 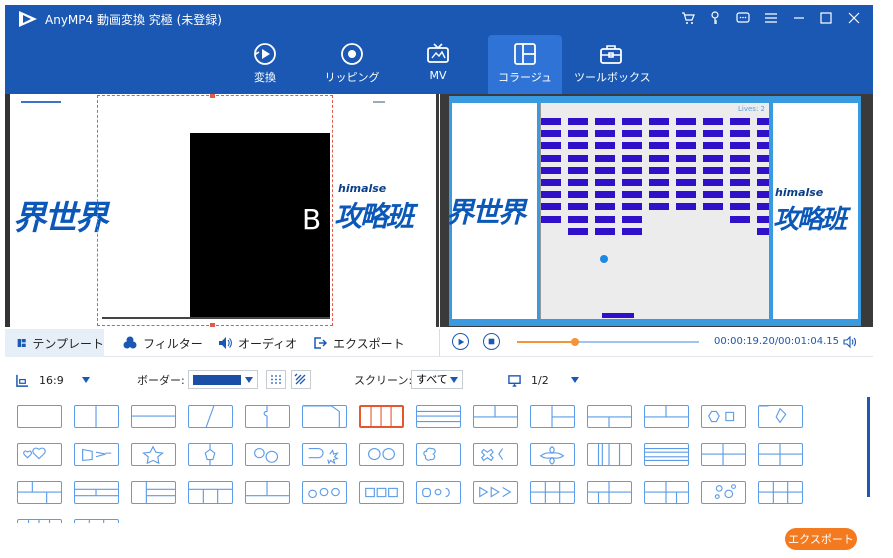 What do you see at coordinates (257, 343) in the screenshot?
I see `tab-audio: オーディオ` at bounding box center [257, 343].